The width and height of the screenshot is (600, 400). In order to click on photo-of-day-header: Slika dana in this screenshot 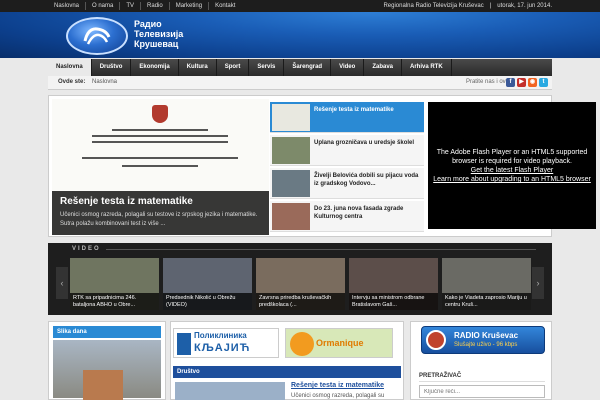, I will do `click(107, 332)`.